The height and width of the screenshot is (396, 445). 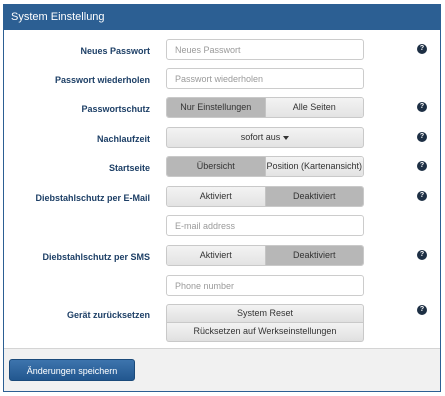 What do you see at coordinates (216, 107) in the screenshot?
I see `option-nur-einstellungen: Nur Einstellungen` at bounding box center [216, 107].